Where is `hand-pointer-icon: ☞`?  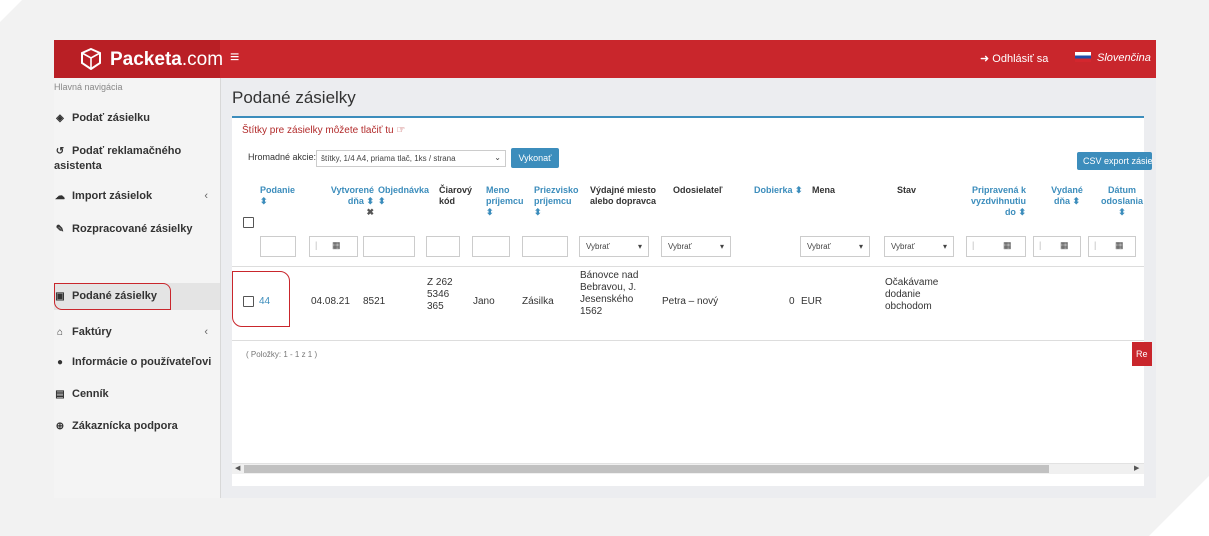 hand-pointer-icon: ☞ is located at coordinates (401, 130).